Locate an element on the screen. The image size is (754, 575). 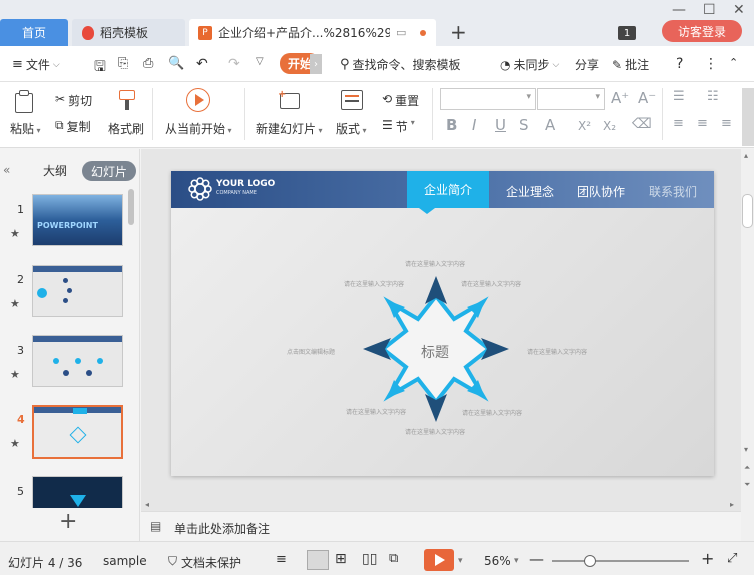
undo-icon: ↶ is located at coordinates (202, 64).